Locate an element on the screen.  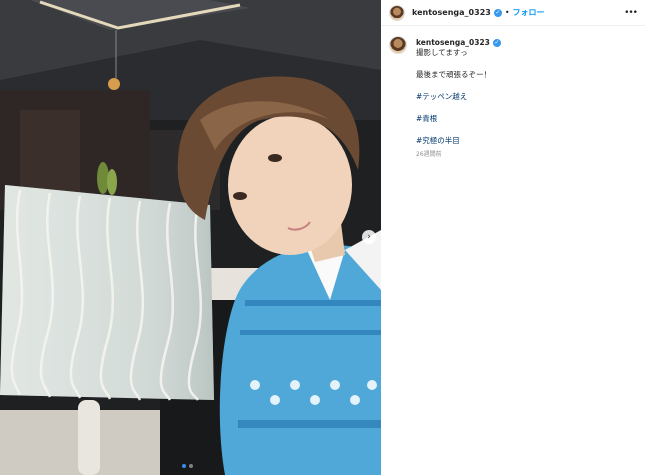
avatar is located at coordinates (397, 12).